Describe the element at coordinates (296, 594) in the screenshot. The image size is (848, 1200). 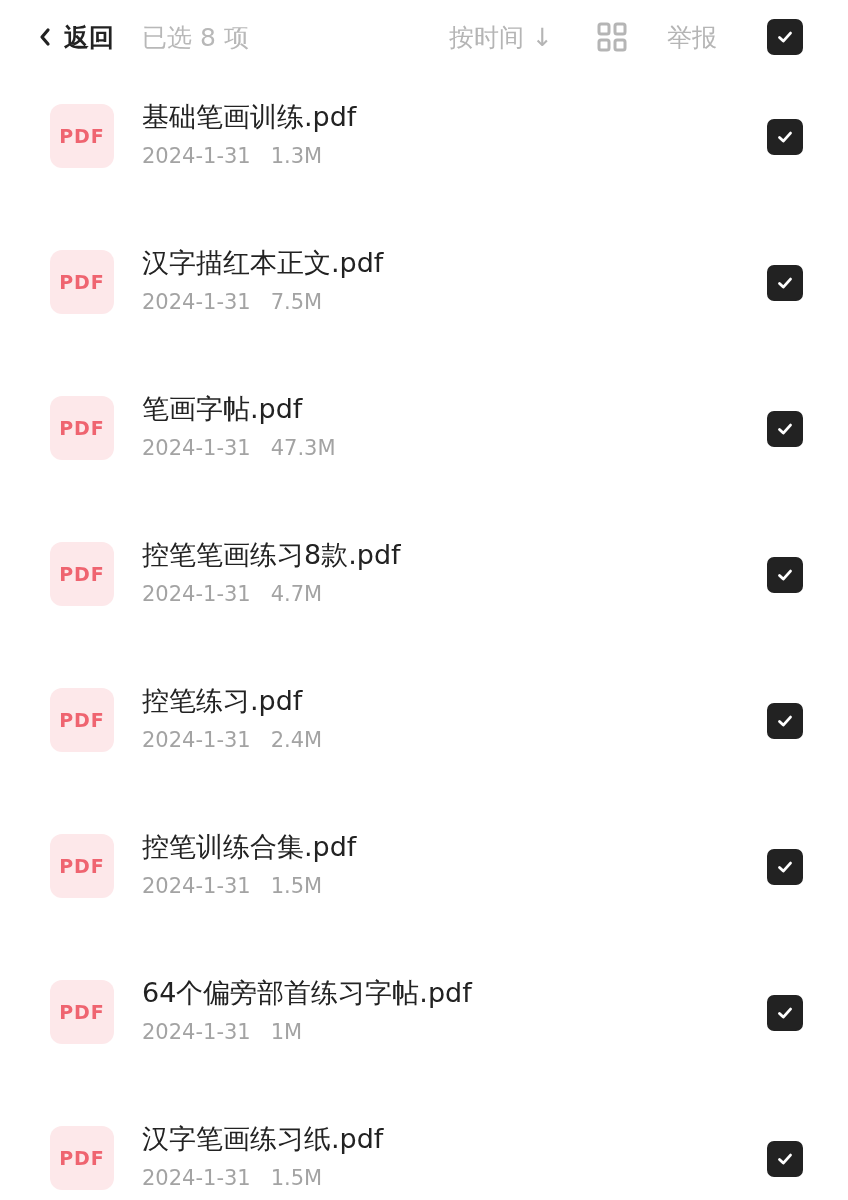
I see `file-size: 4.7M` at that location.